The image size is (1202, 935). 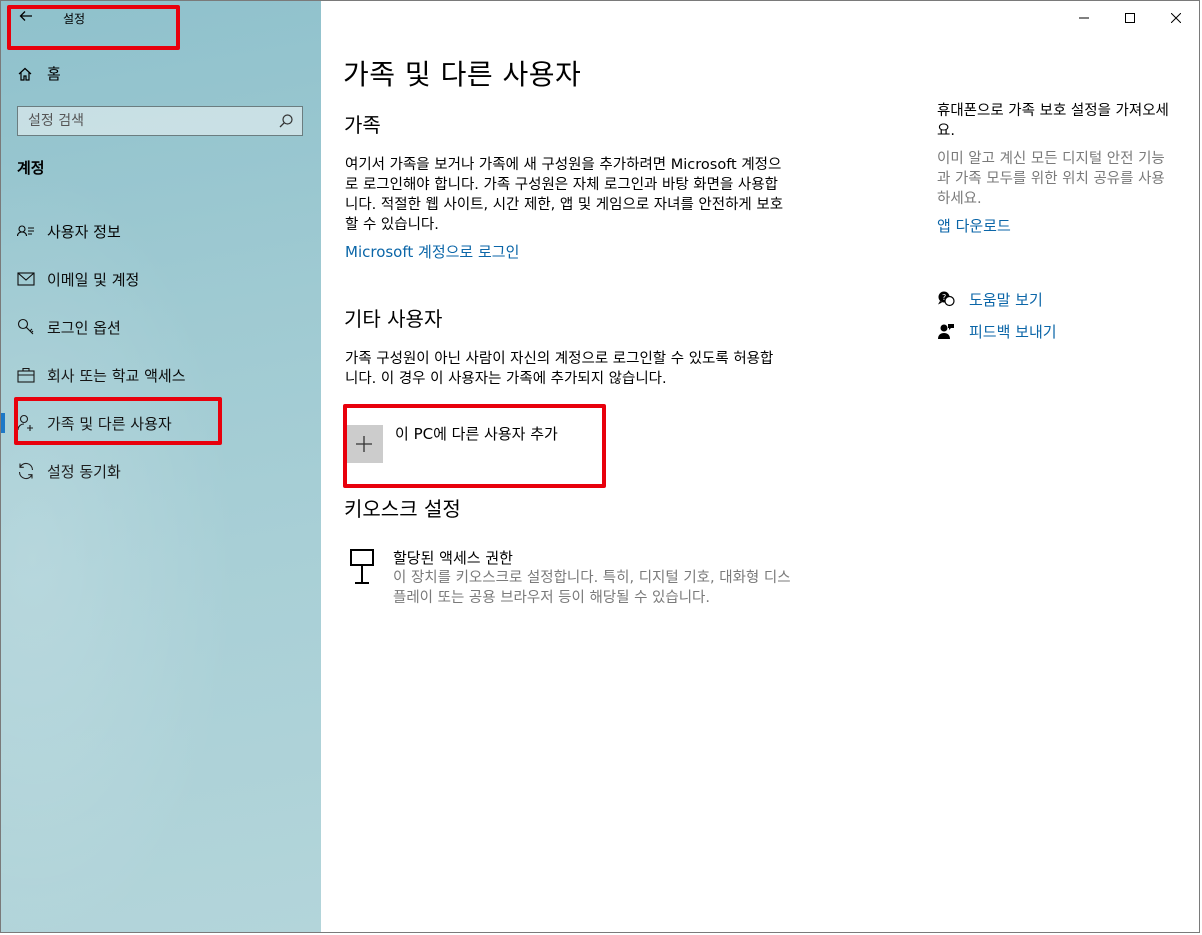 What do you see at coordinates (26, 375) in the screenshot?
I see `briefcase-icon` at bounding box center [26, 375].